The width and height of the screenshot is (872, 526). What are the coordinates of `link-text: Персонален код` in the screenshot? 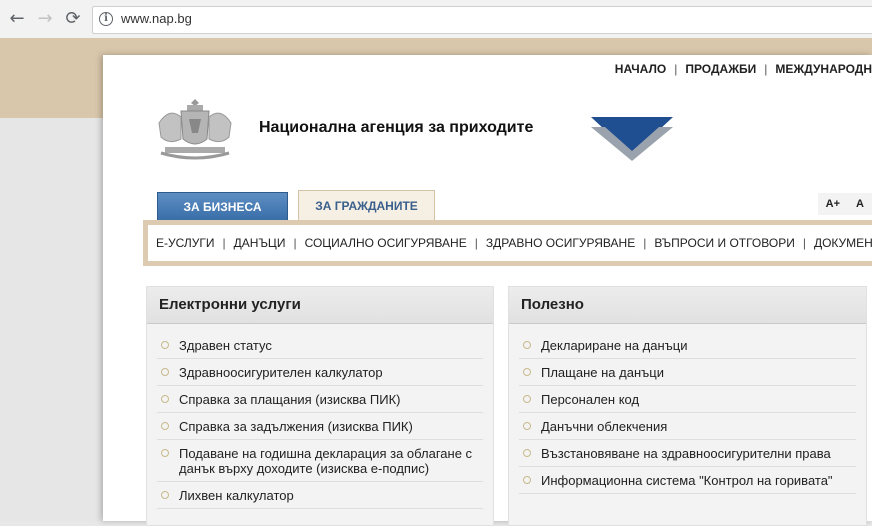 It's located at (590, 399).